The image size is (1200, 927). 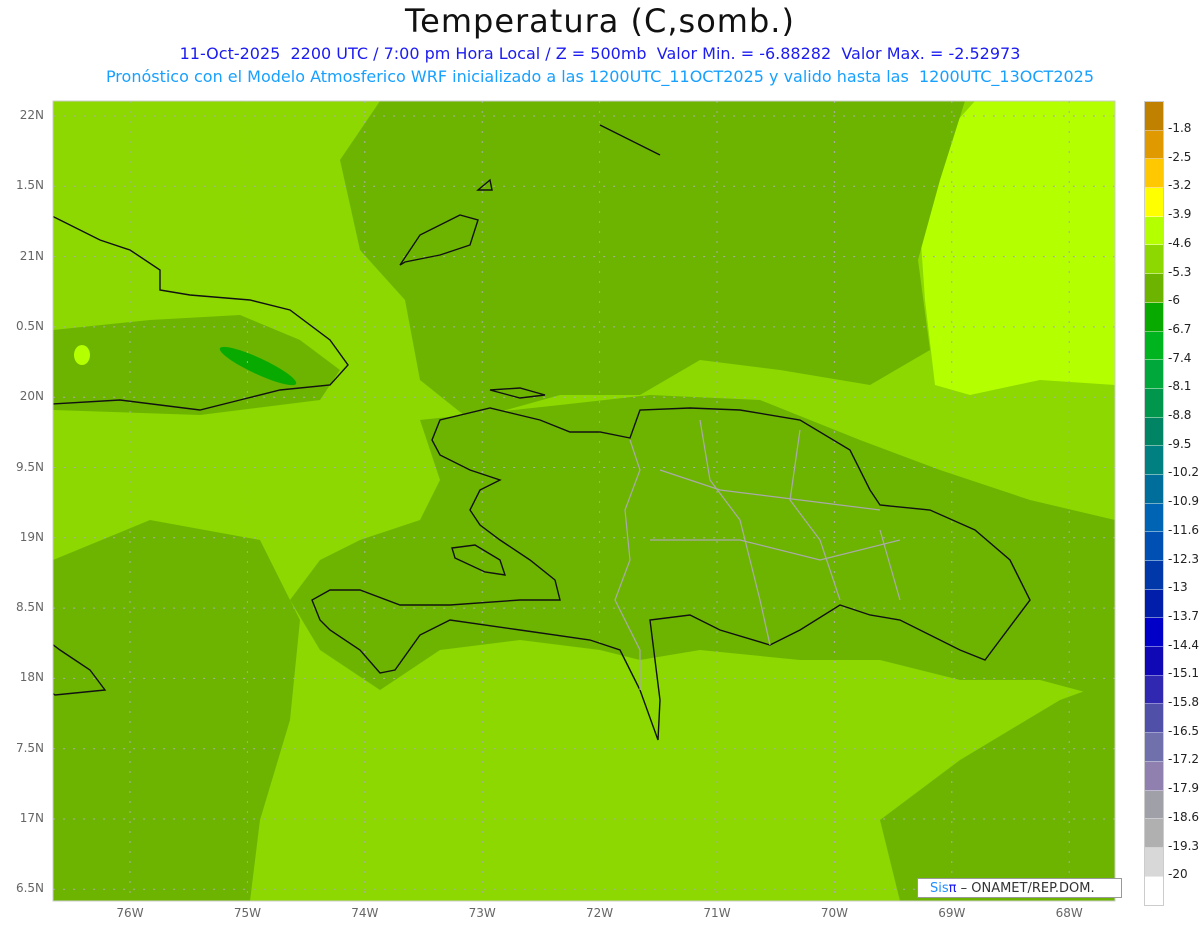 What do you see at coordinates (1180, 242) in the screenshot?
I see `colorbar-label: -4.6` at bounding box center [1180, 242].